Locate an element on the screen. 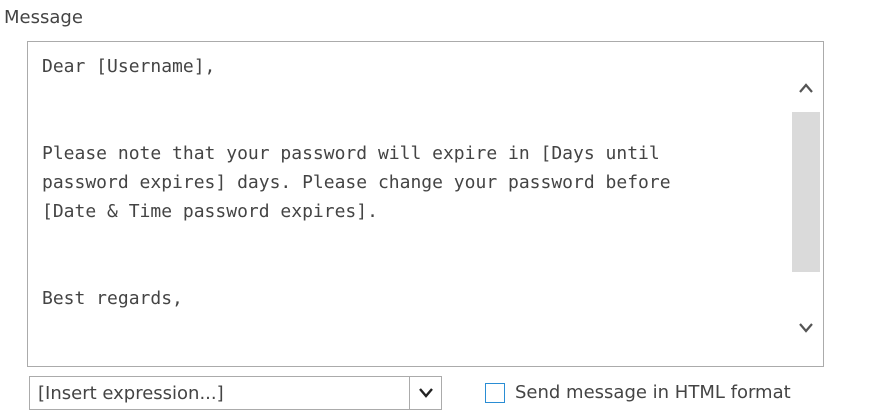 The height and width of the screenshot is (417, 872). html-format-label: Send message in HTML format is located at coordinates (653, 393).